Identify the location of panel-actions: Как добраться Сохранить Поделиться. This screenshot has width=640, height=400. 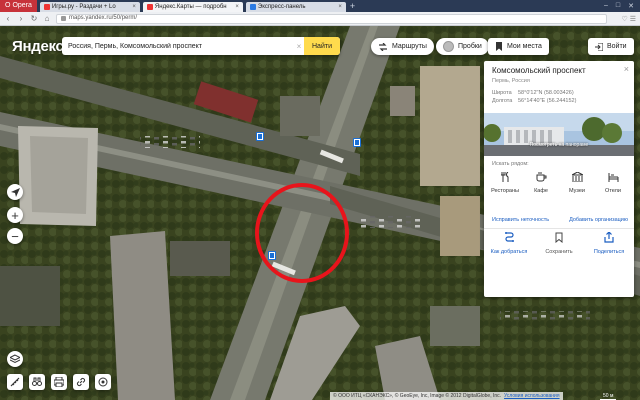
(559, 243).